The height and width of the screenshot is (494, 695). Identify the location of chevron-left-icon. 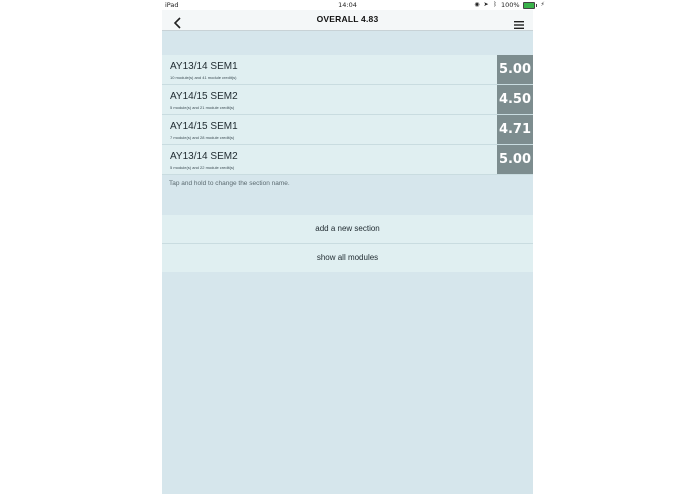
(177, 23).